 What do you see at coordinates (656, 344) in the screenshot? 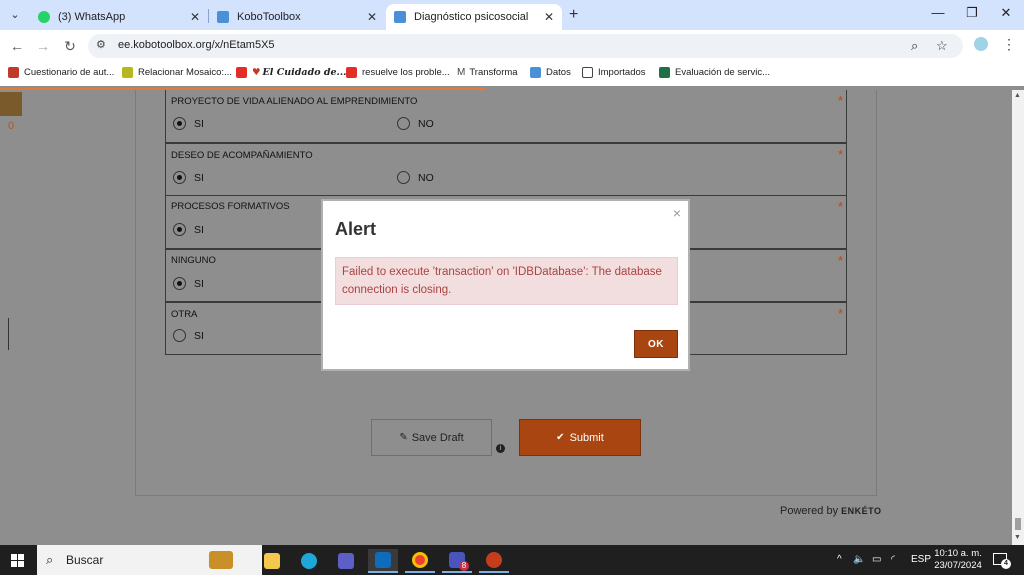
I see `ok-button: OK` at bounding box center [656, 344].